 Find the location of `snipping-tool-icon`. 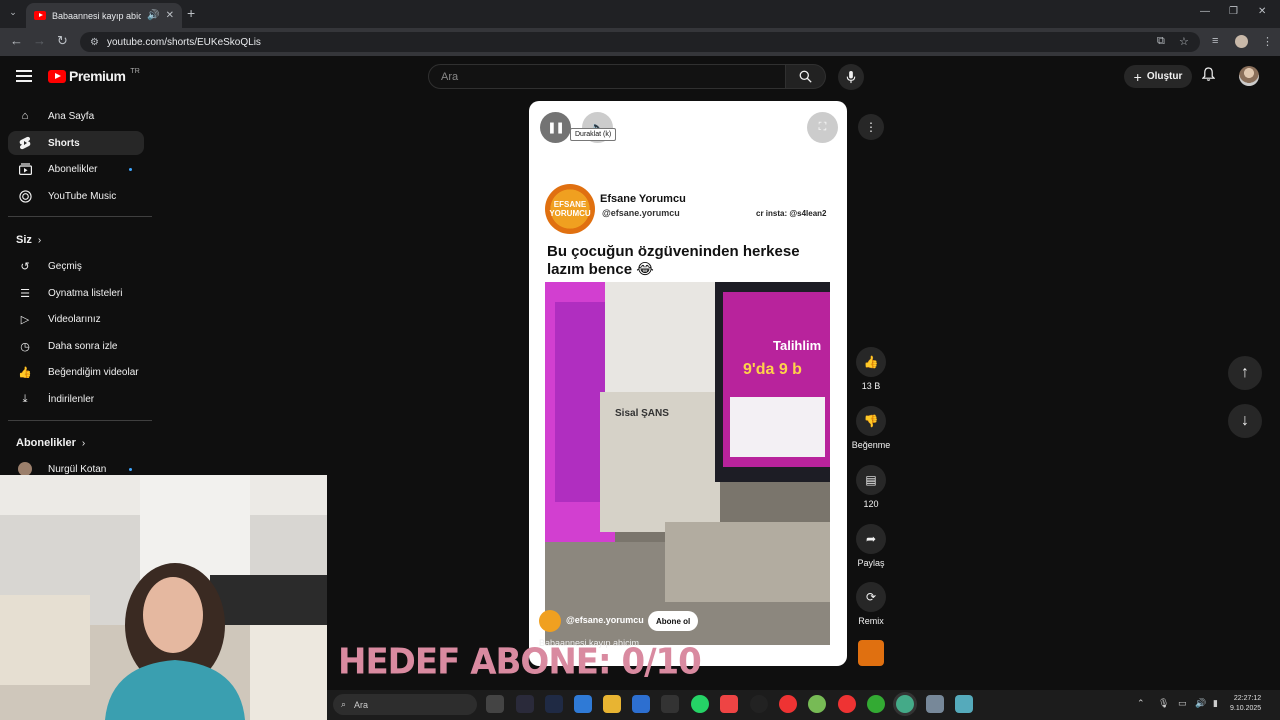

snipping-tool-icon is located at coordinates (729, 704).